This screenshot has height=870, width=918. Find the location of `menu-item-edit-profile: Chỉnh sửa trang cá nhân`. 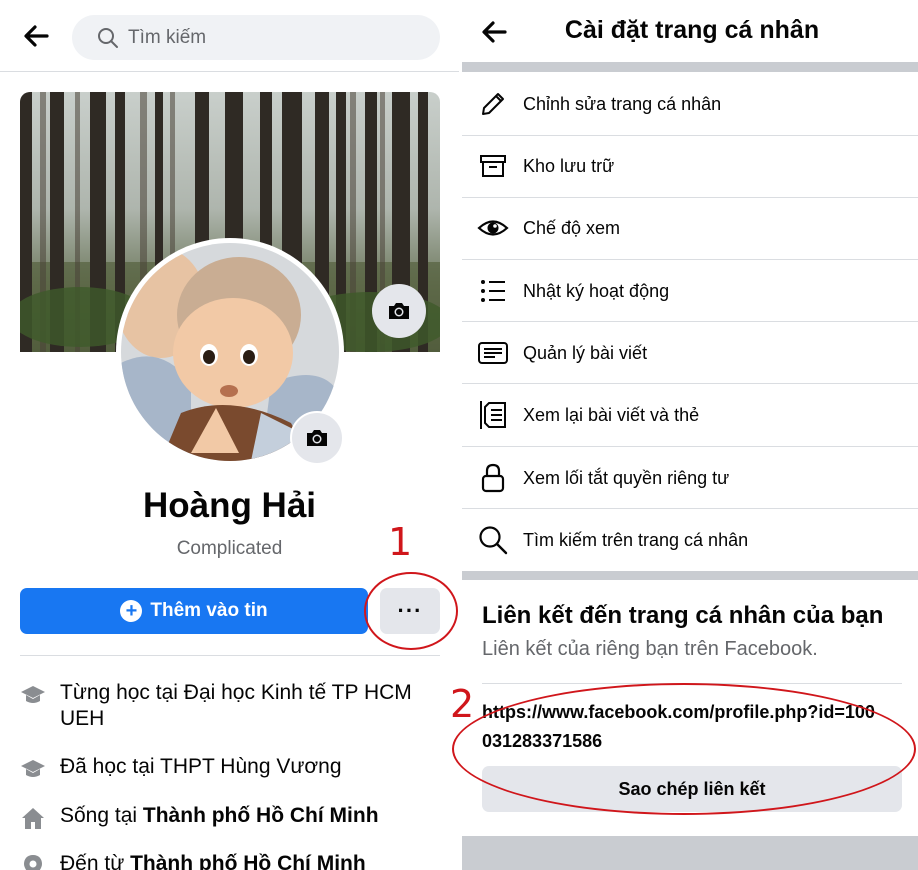

menu-item-edit-profile: Chỉnh sửa trang cá nhân is located at coordinates (690, 104).